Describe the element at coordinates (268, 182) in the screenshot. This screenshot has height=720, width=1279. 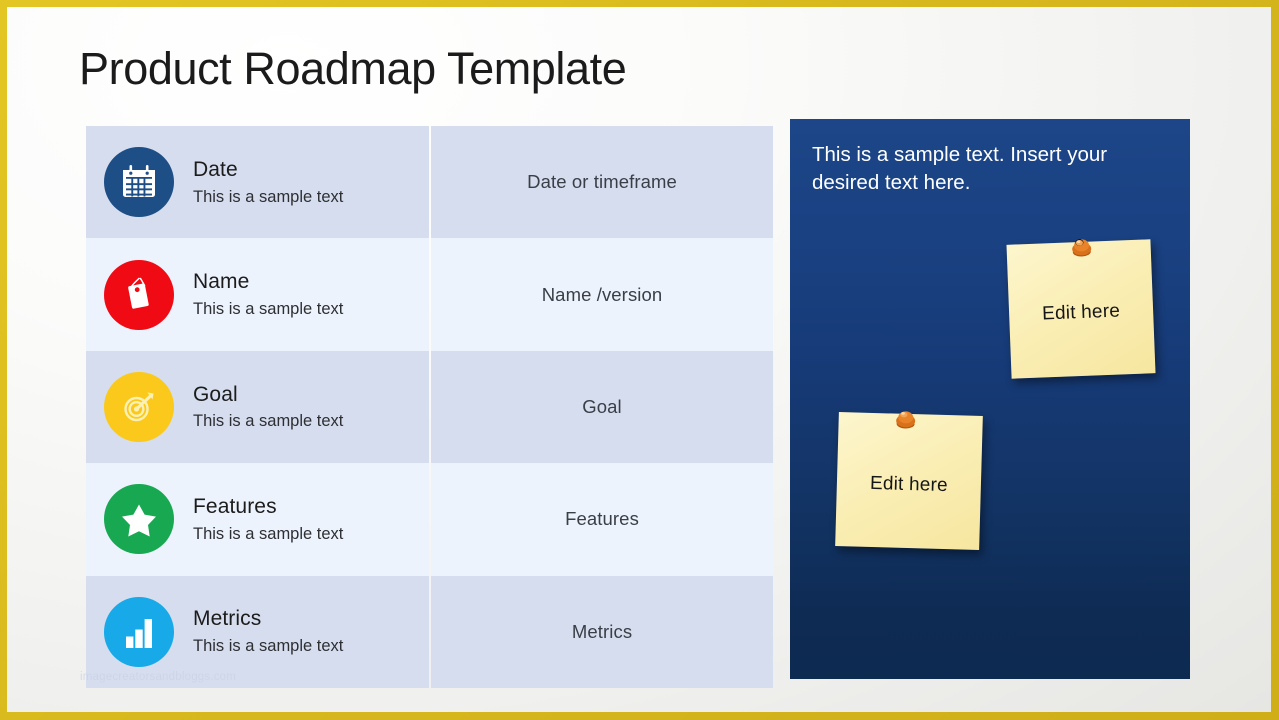
I see `table-row-text: Date This is a sample text` at that location.